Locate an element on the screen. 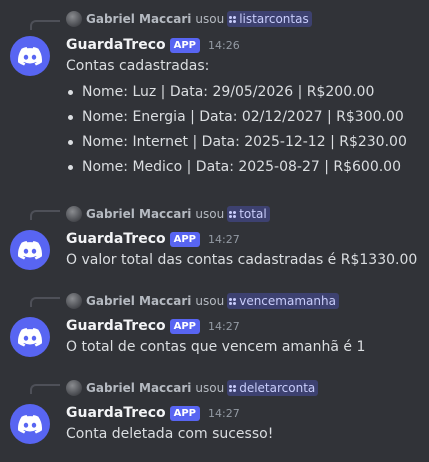  message-header: GuardaTreco APP 14:26 is located at coordinates (153, 45).